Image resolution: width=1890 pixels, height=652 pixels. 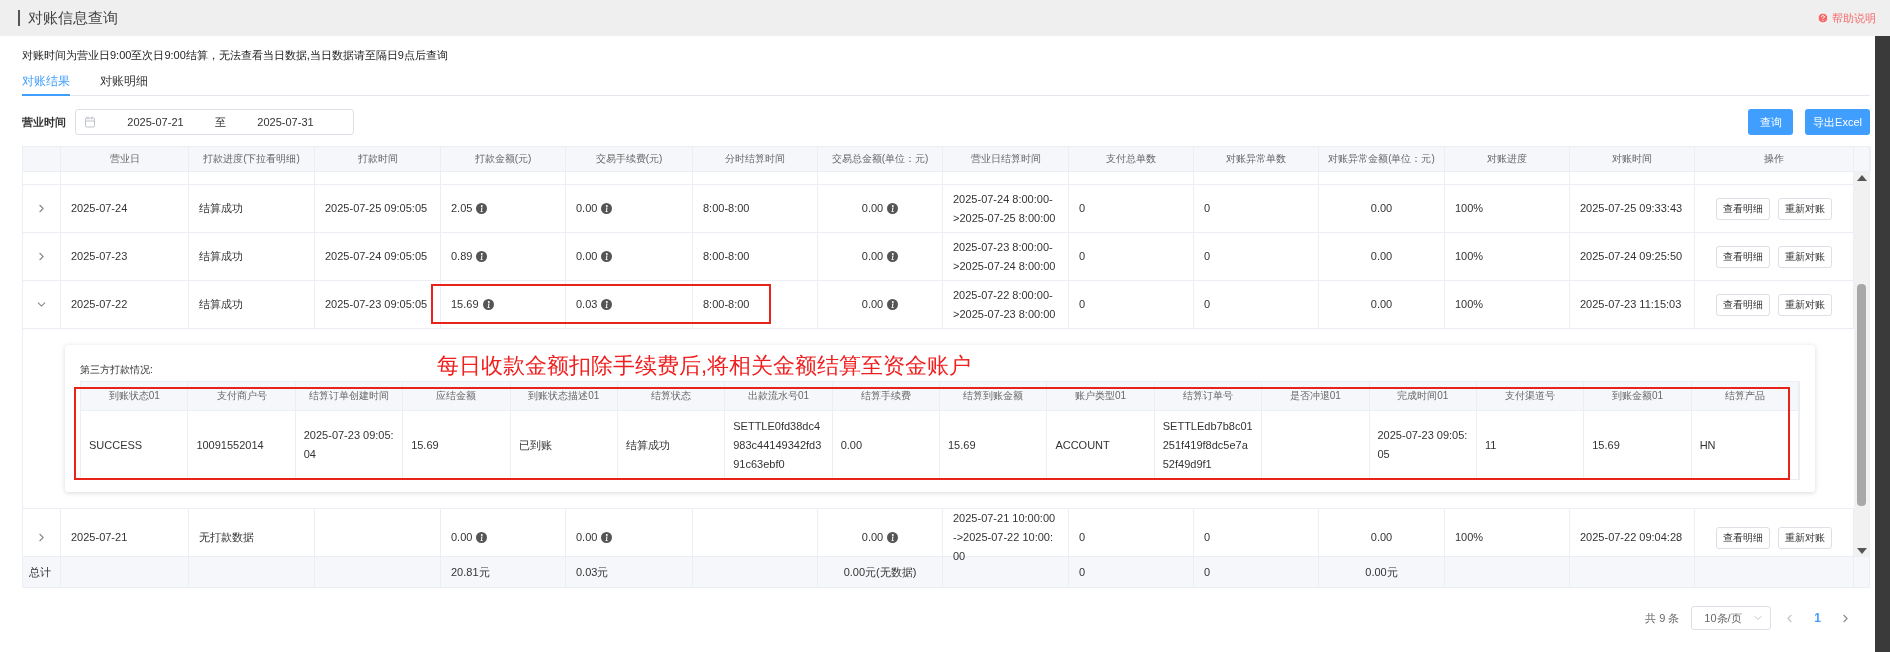 I want to click on cell-text: 2025-07-24, so click(x=99, y=208).